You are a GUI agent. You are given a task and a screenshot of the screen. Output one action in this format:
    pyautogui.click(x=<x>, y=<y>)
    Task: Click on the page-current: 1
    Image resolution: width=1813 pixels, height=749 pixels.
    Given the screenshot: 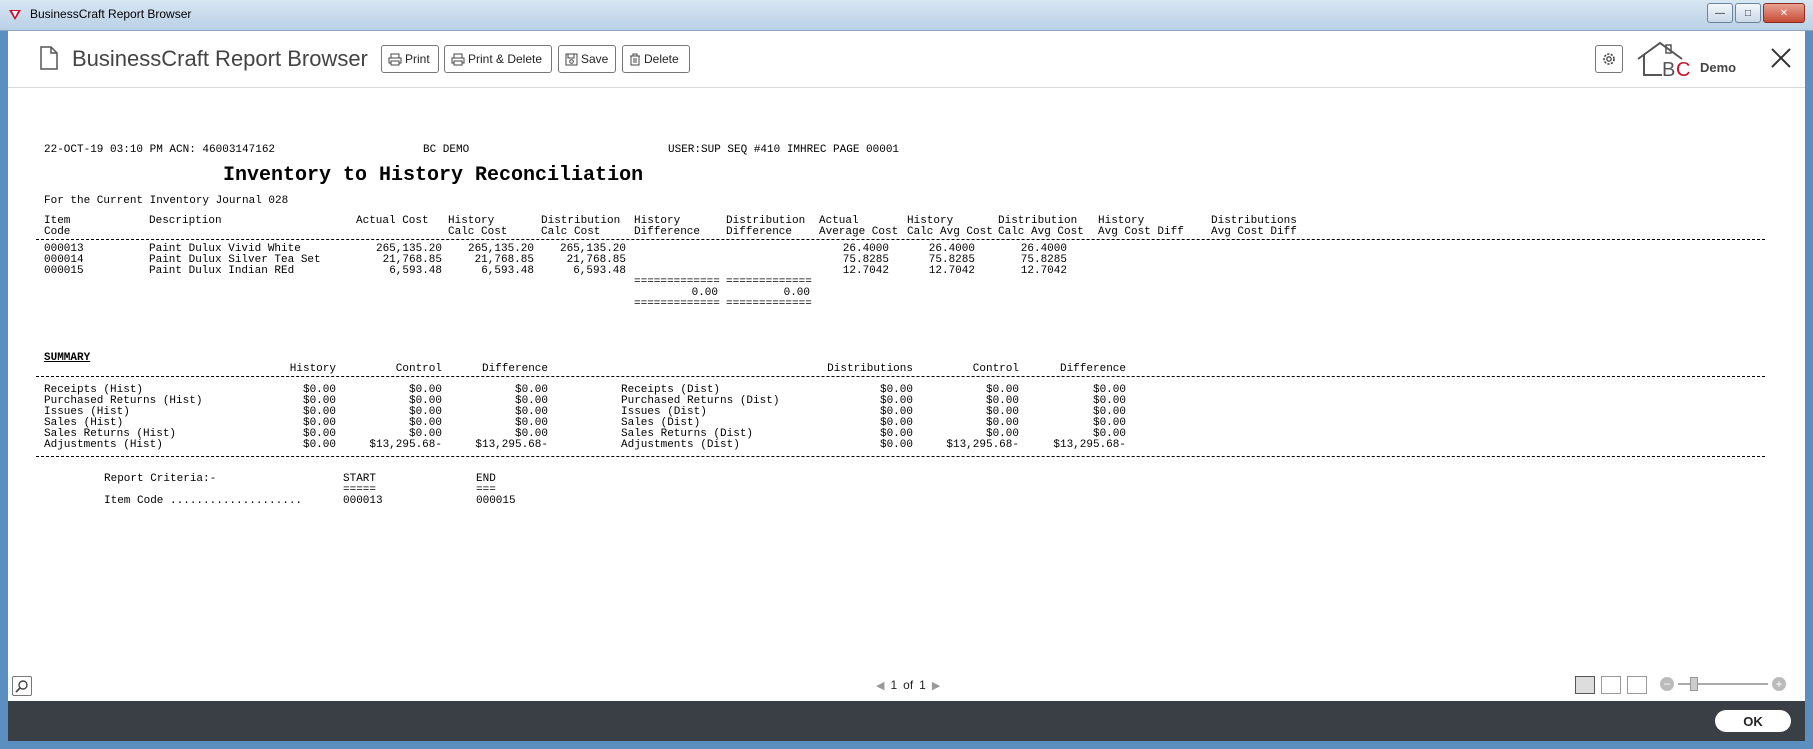 What is the action you would take?
    pyautogui.click(x=894, y=685)
    